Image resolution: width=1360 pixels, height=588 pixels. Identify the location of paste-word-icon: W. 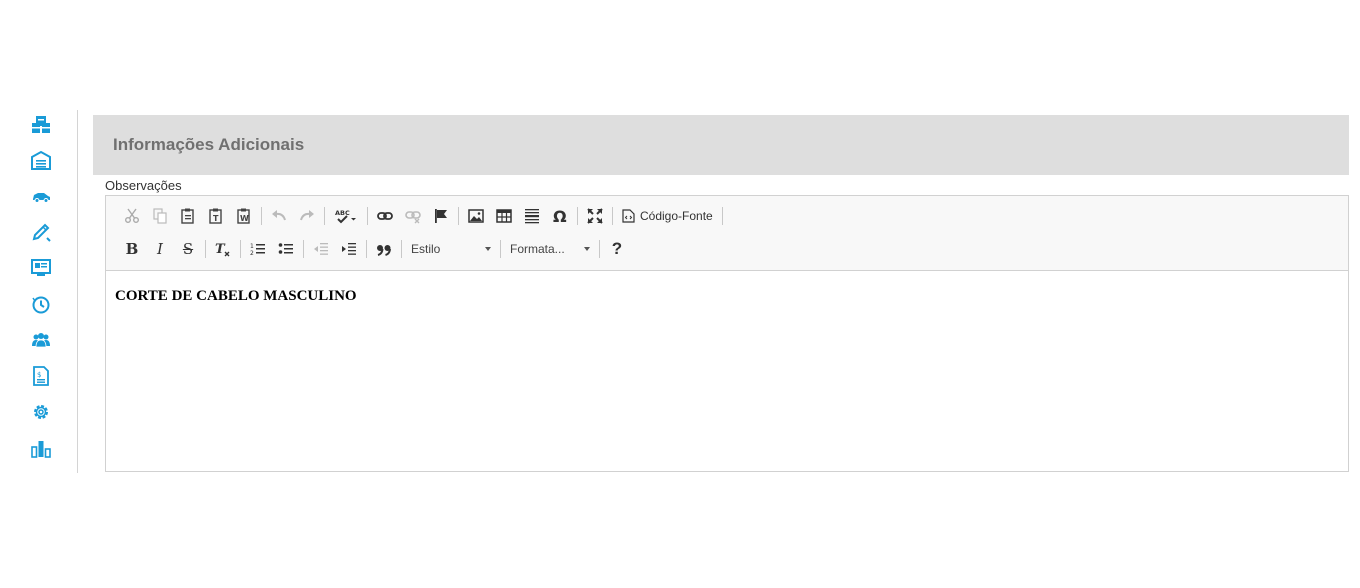
(244, 216).